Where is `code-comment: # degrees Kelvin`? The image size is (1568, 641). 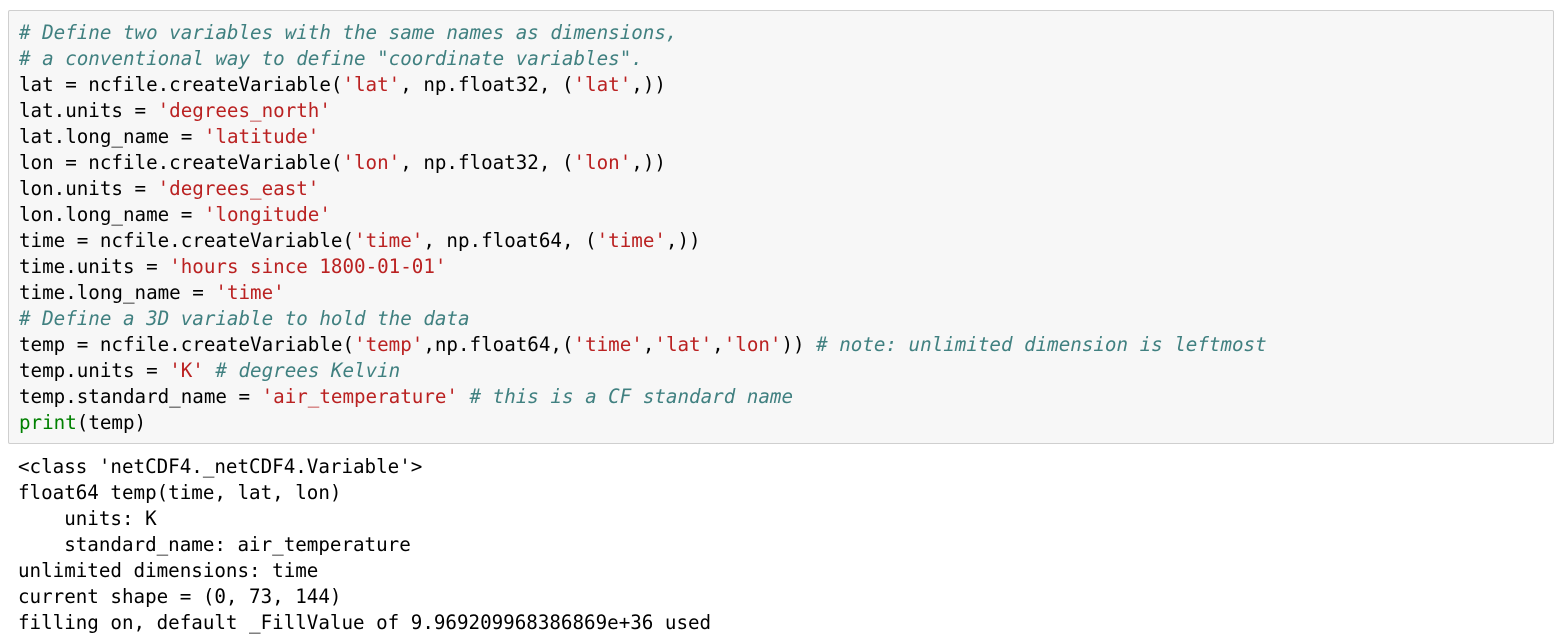 code-comment: # degrees Kelvin is located at coordinates (308, 370).